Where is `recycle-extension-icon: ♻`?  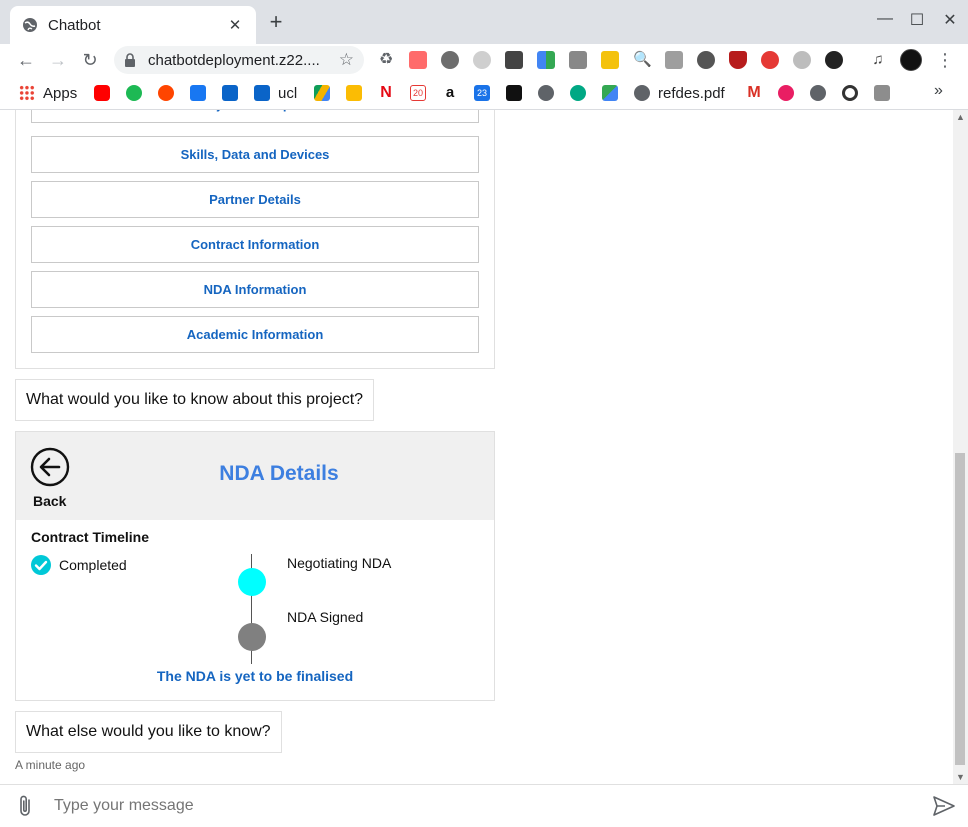 recycle-extension-icon: ♻ is located at coordinates (386, 60).